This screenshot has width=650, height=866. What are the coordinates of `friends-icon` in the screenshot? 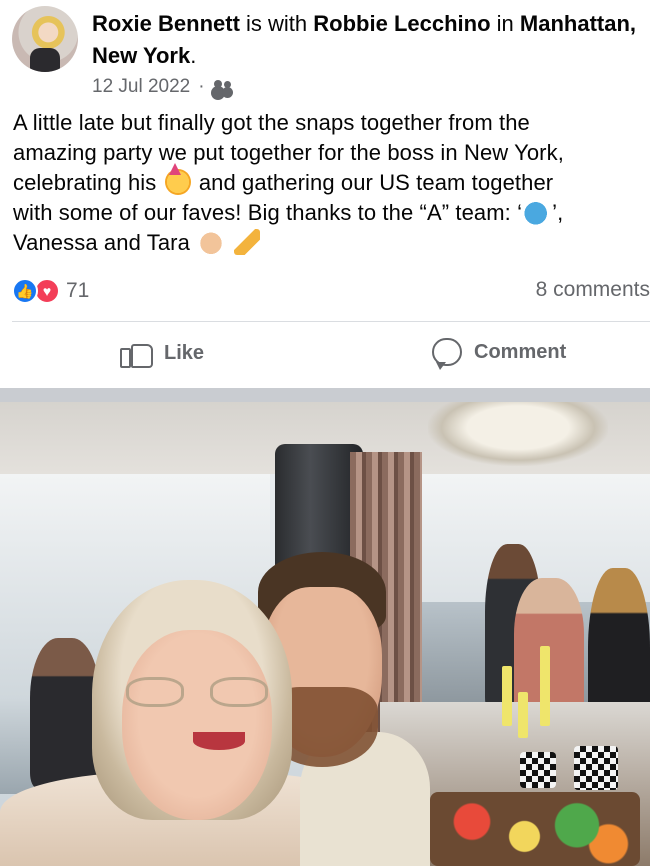 It's located at (223, 87).